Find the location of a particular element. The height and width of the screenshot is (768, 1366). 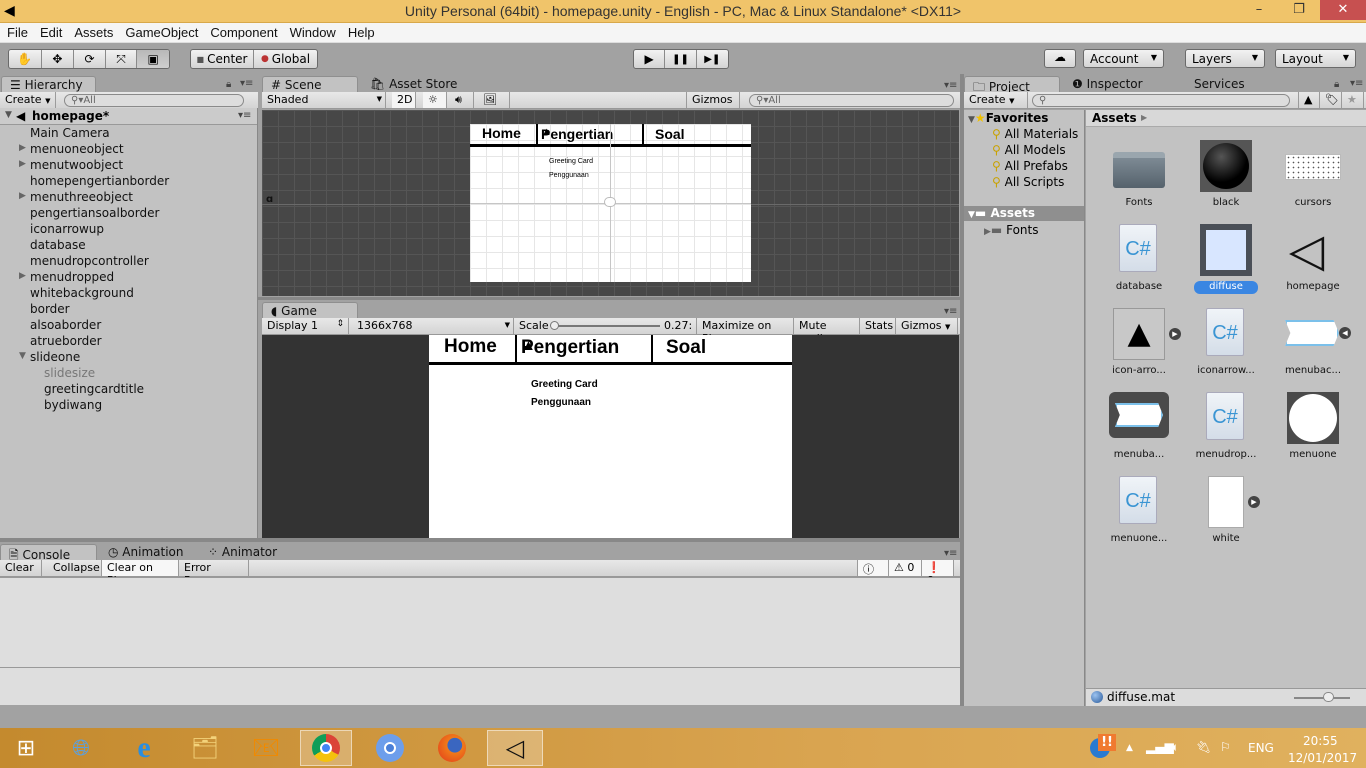

hierarchy-item: bydiwang is located at coordinates (73, 406).